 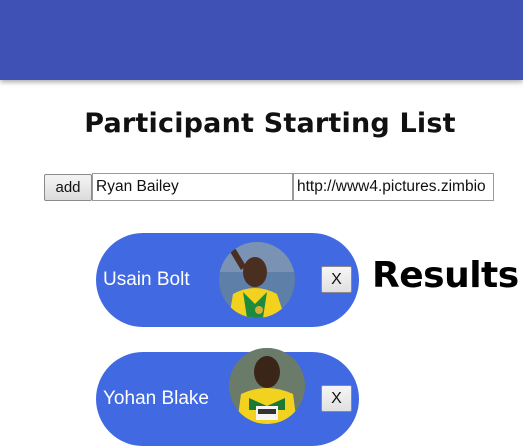 What do you see at coordinates (146, 279) in the screenshot?
I see `participant-name: Usain Bolt` at bounding box center [146, 279].